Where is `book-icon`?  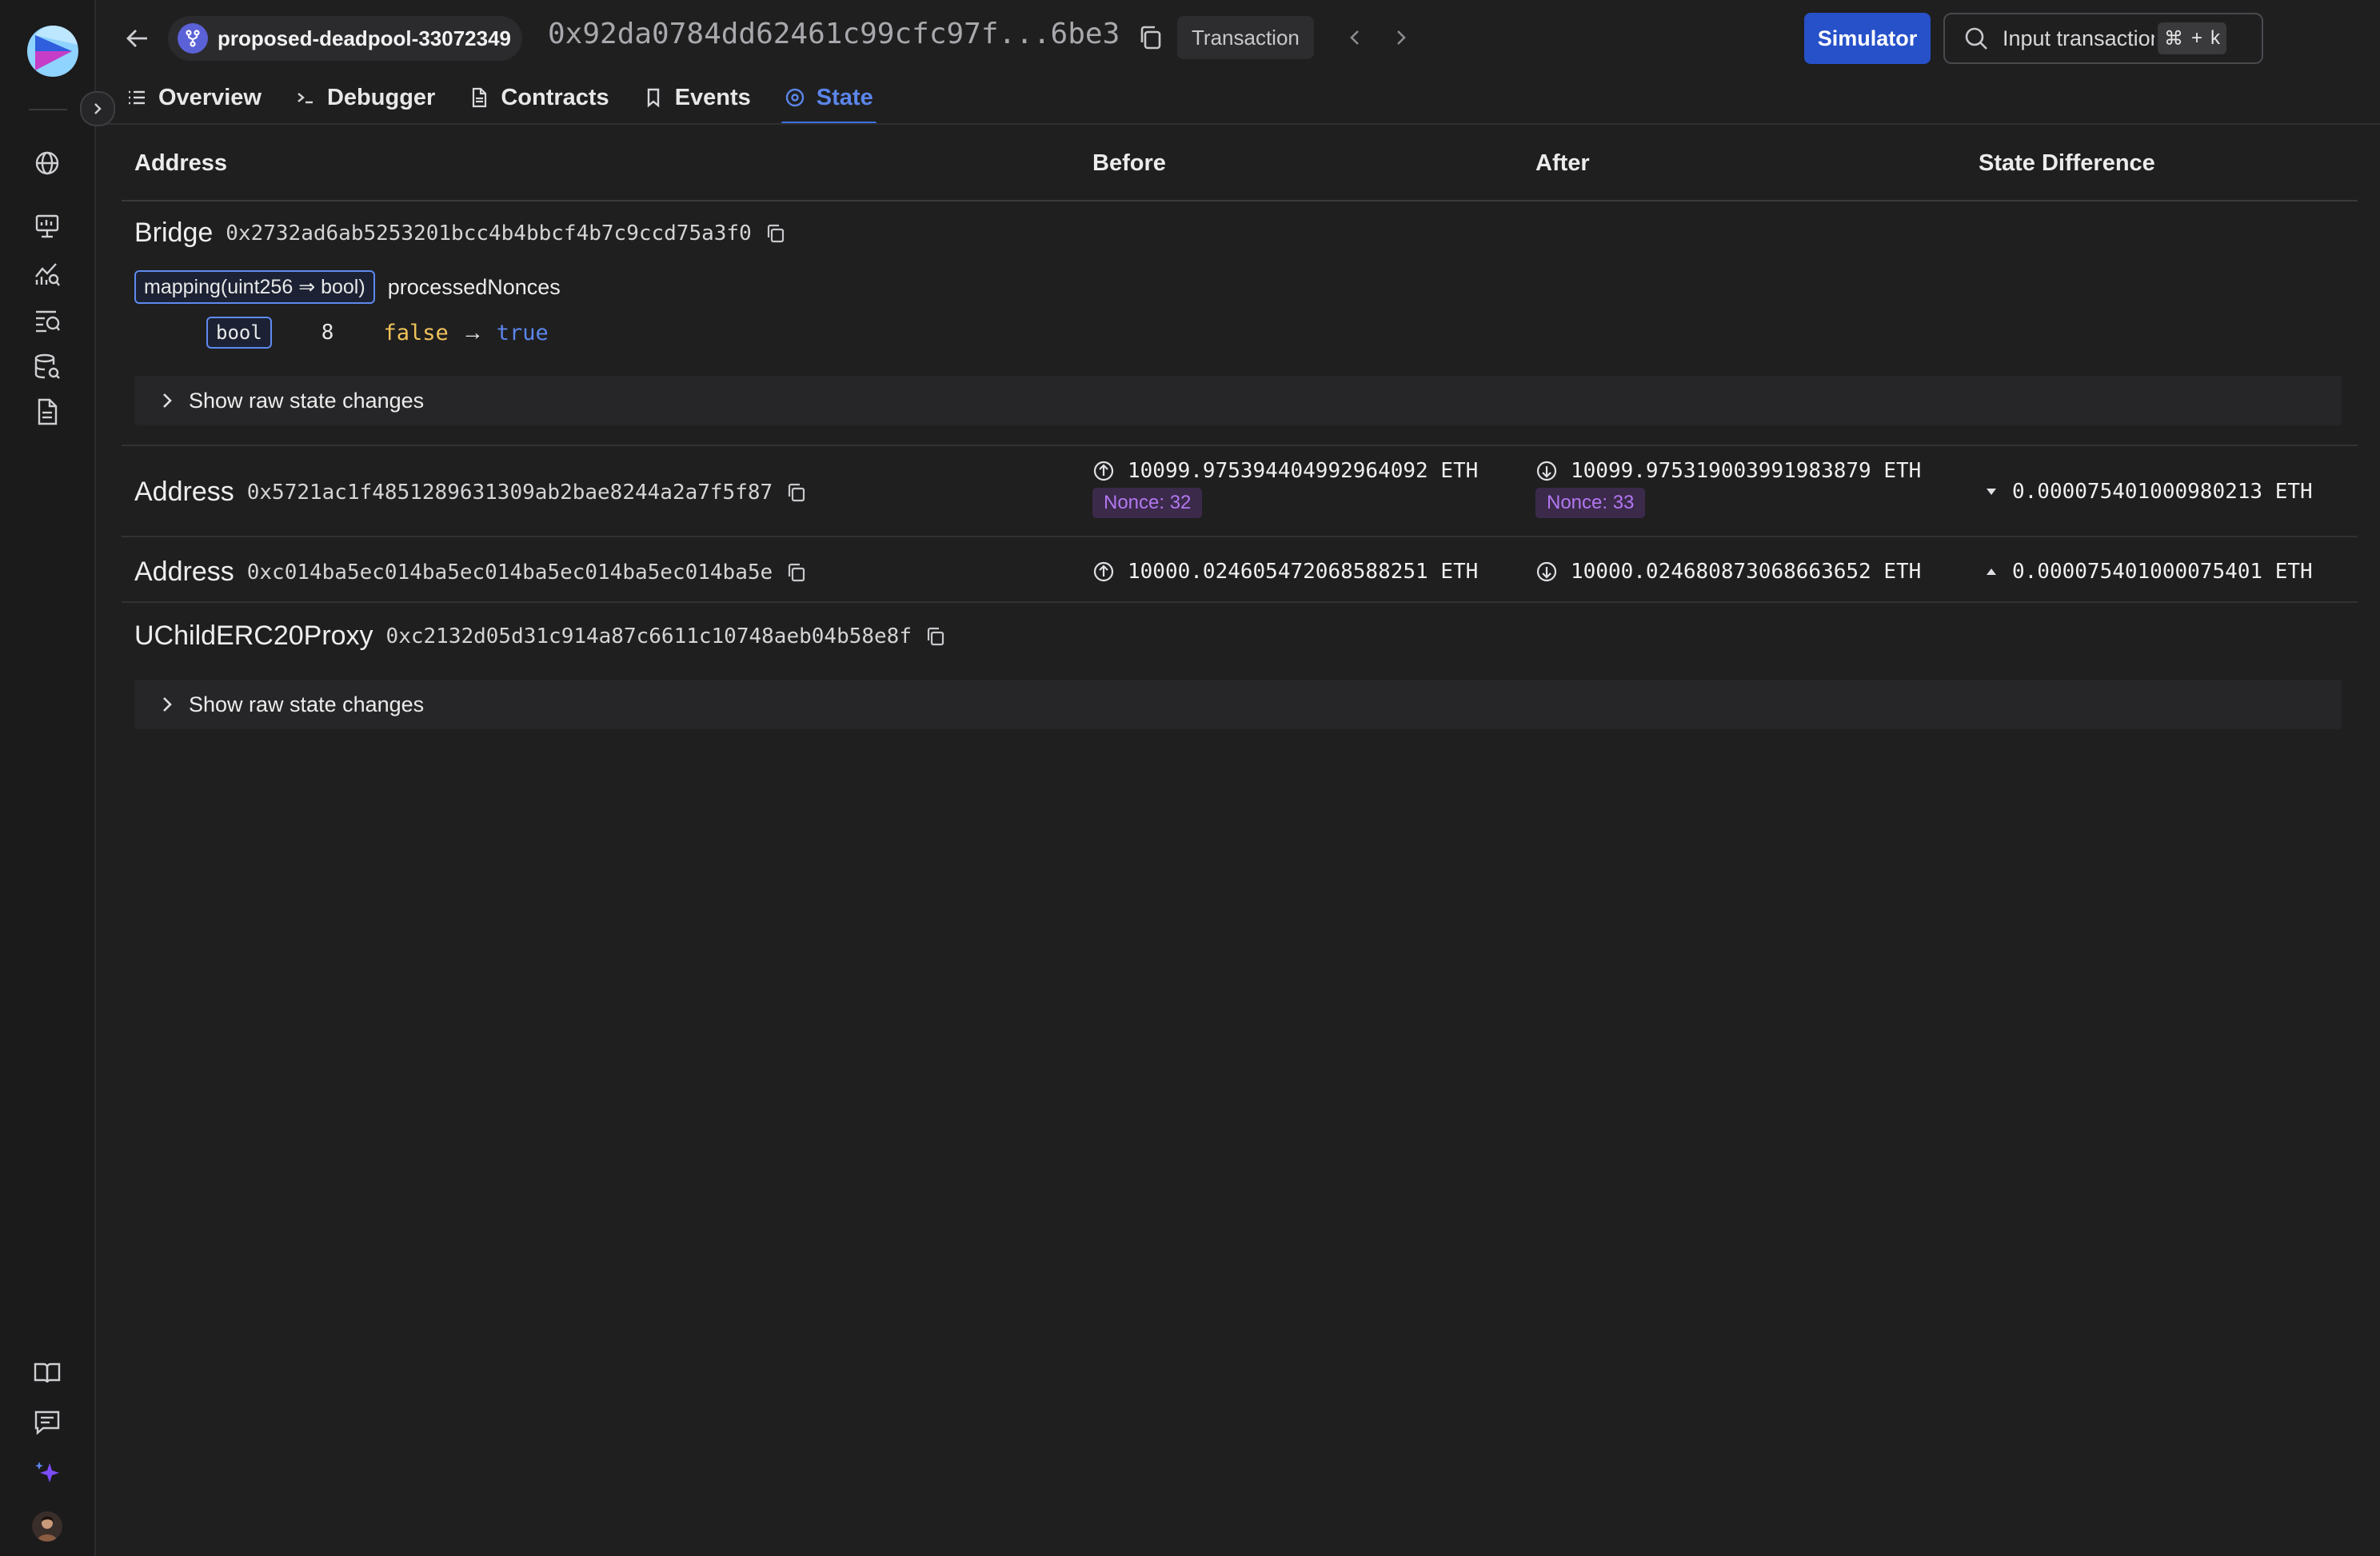
book-icon is located at coordinates (47, 1373).